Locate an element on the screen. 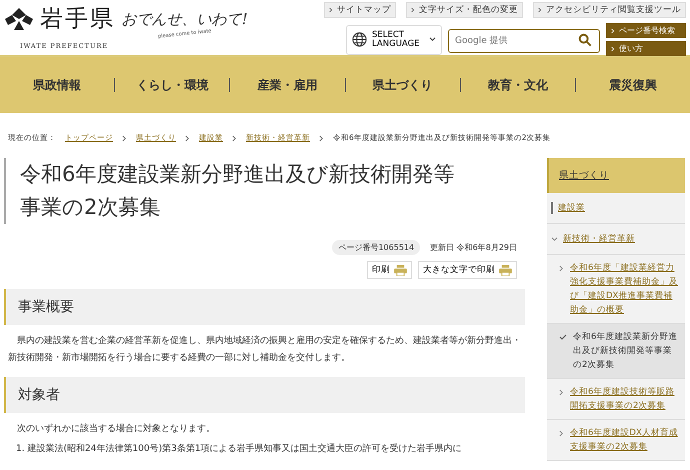  sidebar-link: 建設業 is located at coordinates (571, 208).